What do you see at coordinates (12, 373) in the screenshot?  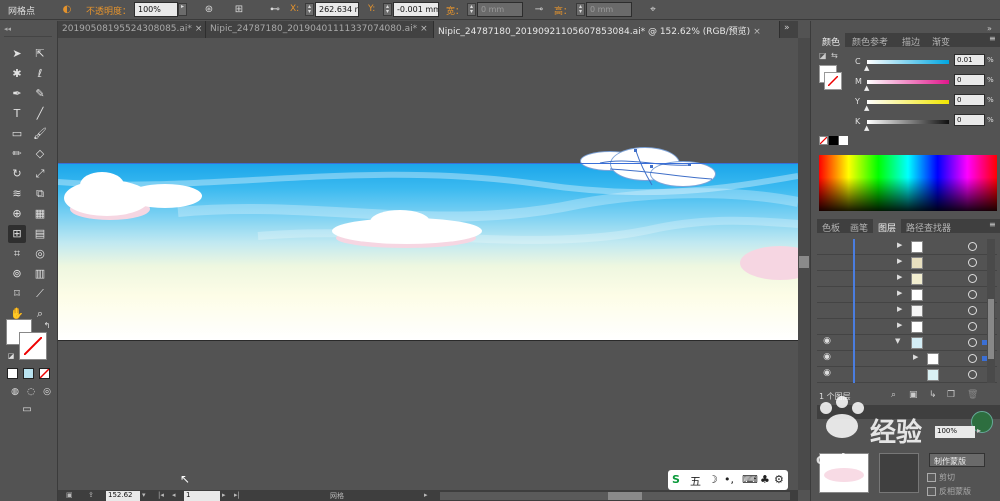 I see `color-mode-icon` at bounding box center [12, 373].